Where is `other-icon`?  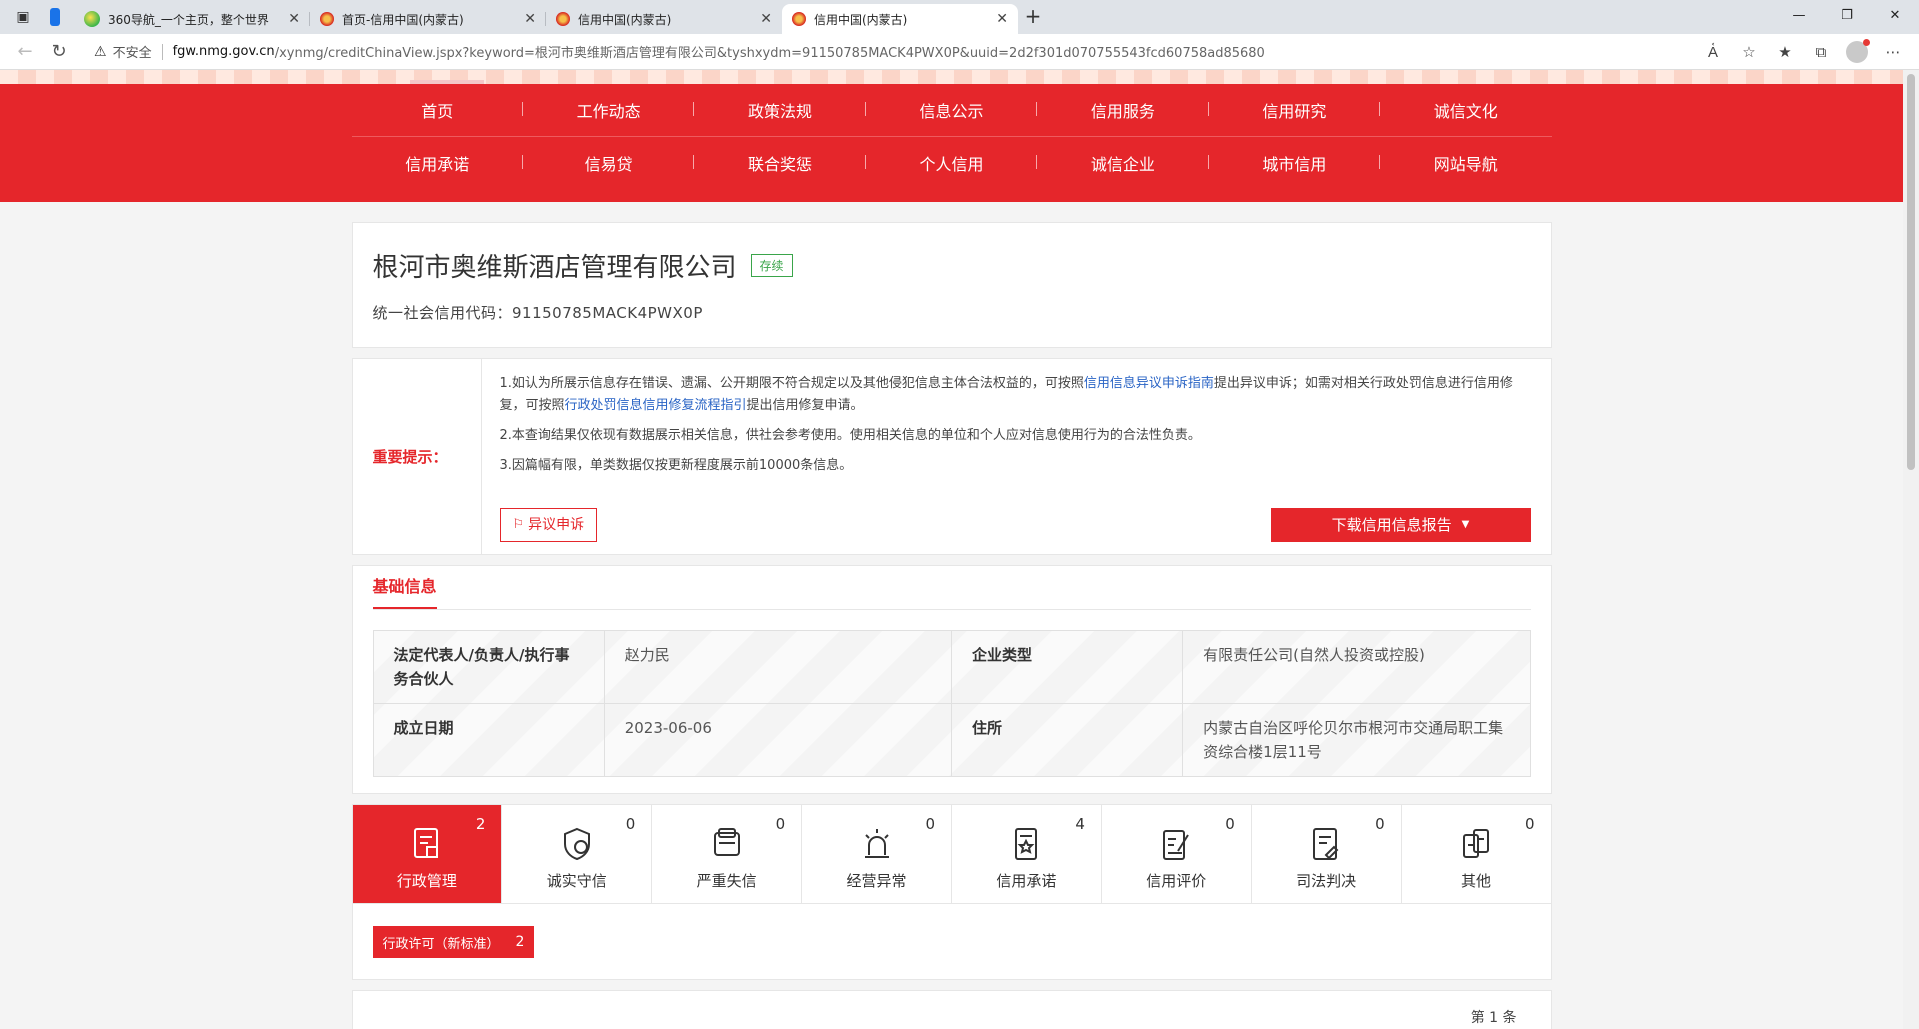 other-icon is located at coordinates (1476, 844).